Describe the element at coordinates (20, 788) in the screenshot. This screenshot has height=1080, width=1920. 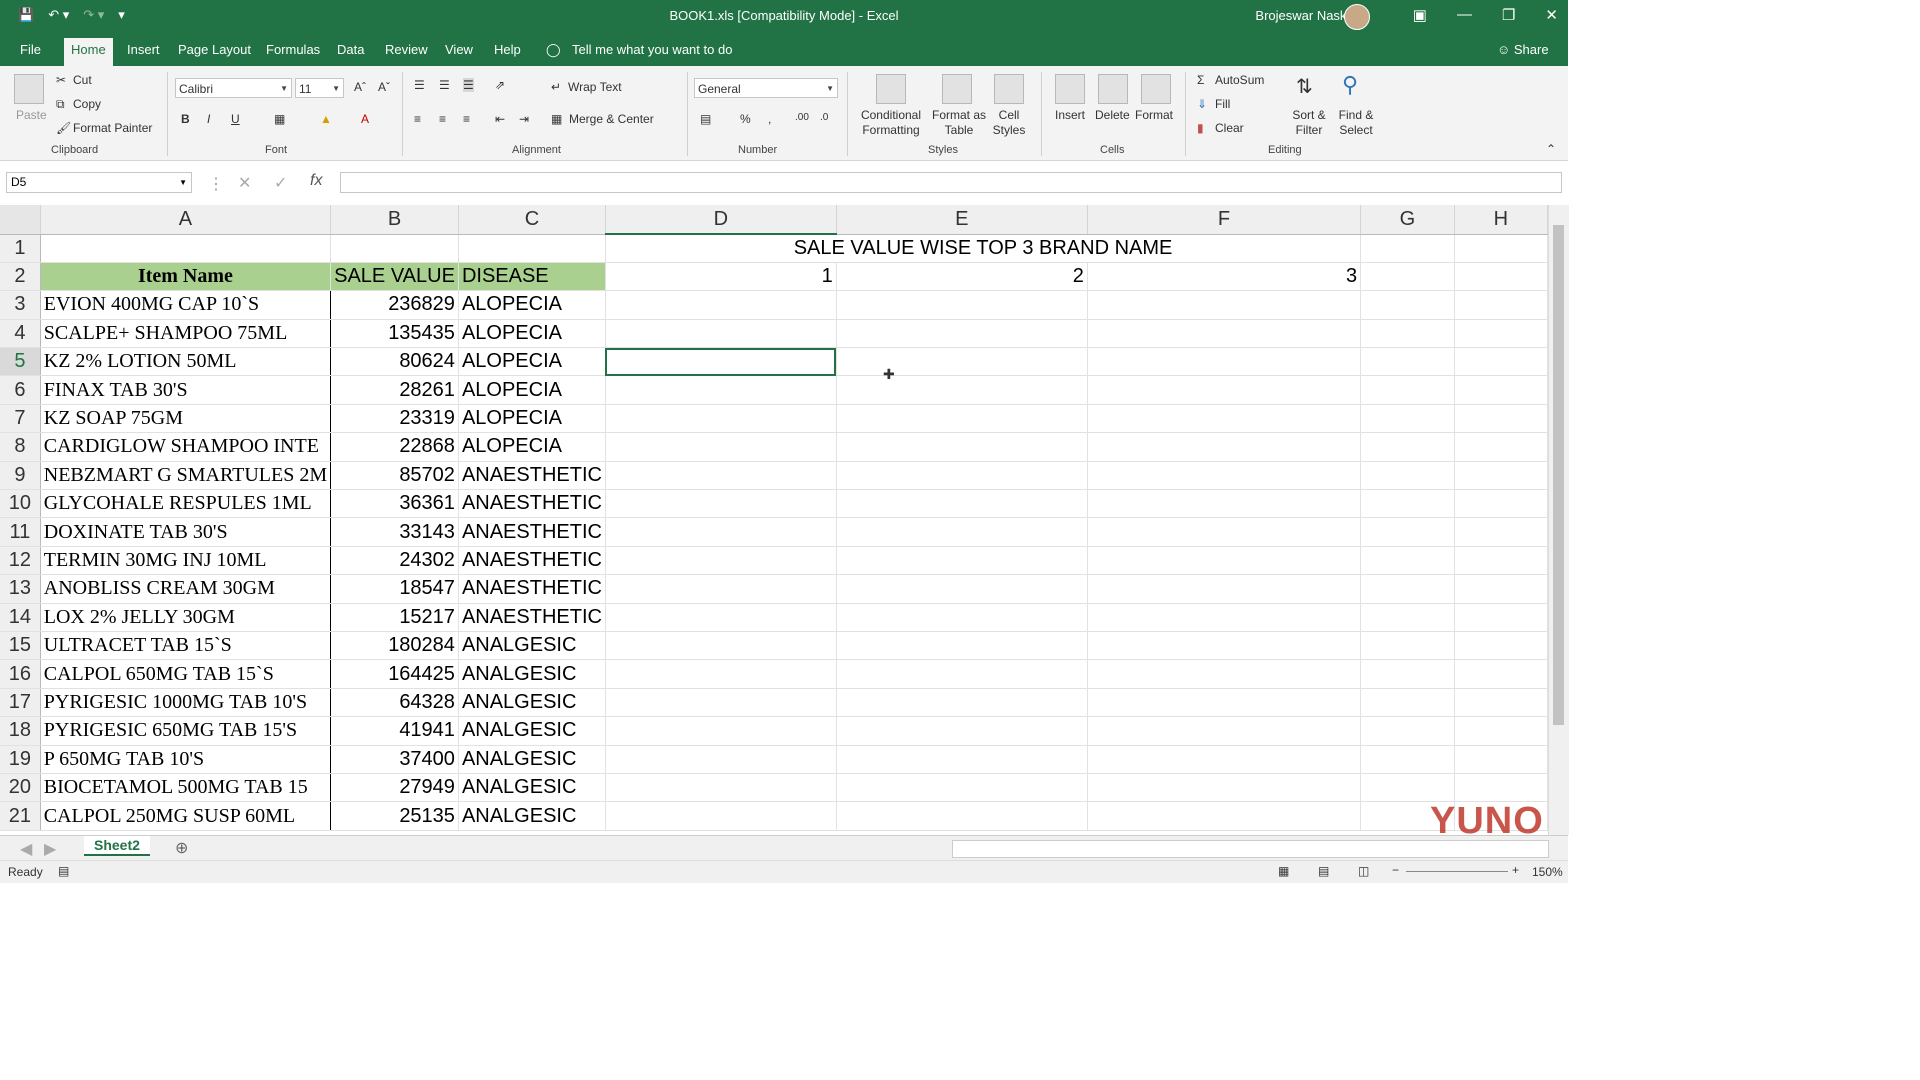
I see `row-header: 20` at that location.